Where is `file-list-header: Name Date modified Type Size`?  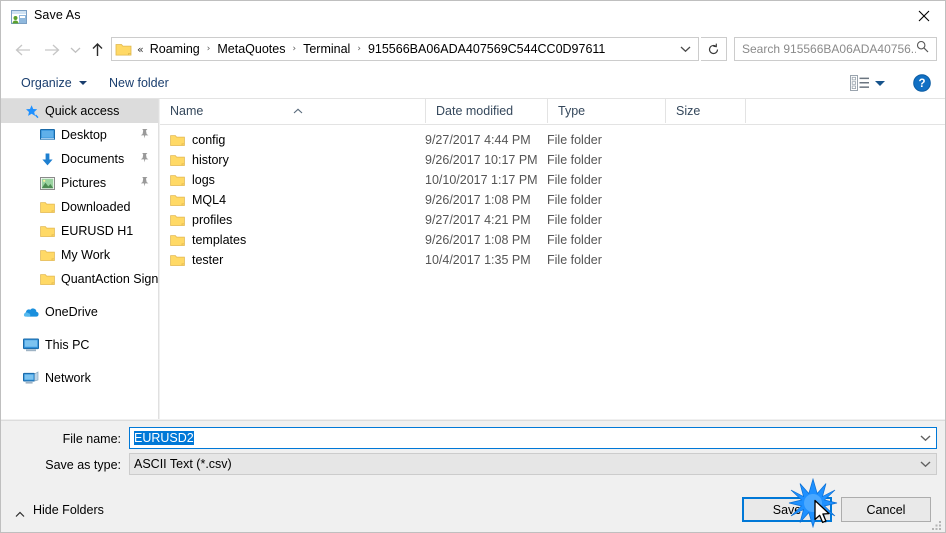 file-list-header: Name Date modified Type Size is located at coordinates (552, 112).